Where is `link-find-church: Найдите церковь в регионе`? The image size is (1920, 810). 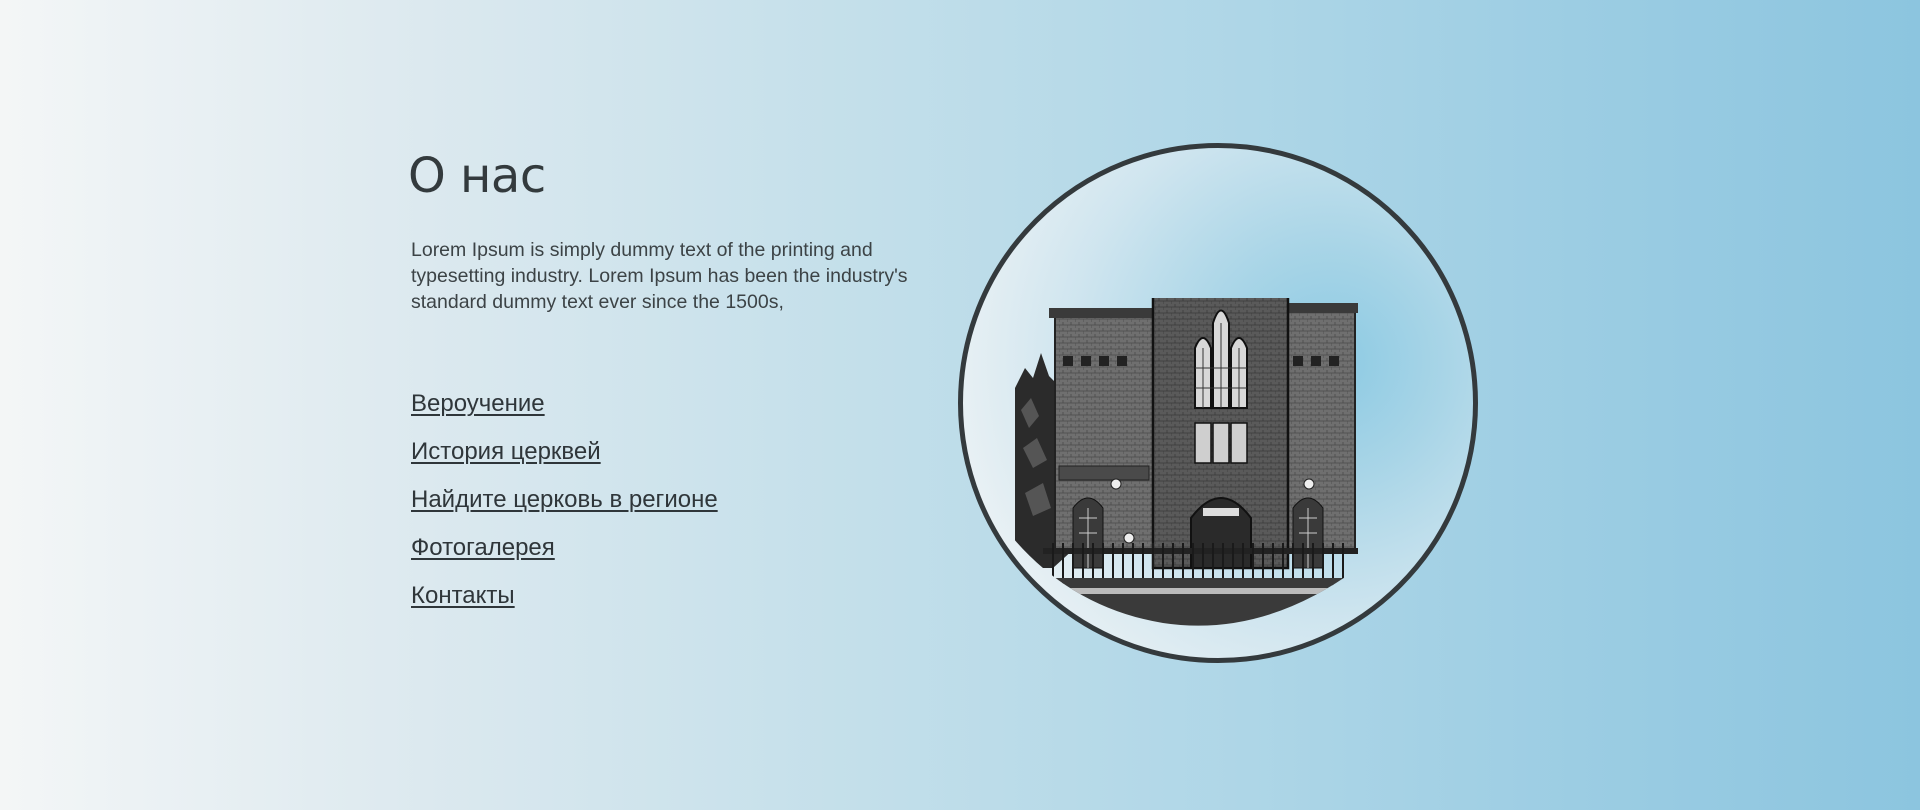
link-find-church: Найдите церковь в регионе is located at coordinates (564, 499).